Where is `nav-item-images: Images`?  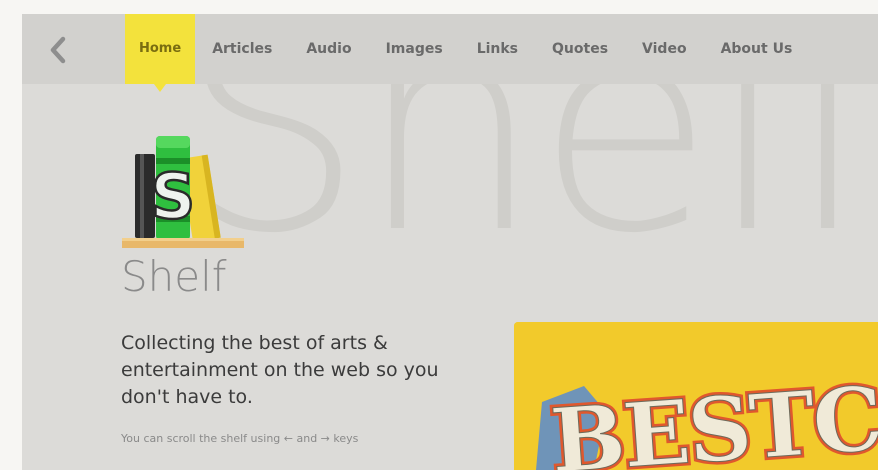
nav-item-images: Images is located at coordinates (414, 49).